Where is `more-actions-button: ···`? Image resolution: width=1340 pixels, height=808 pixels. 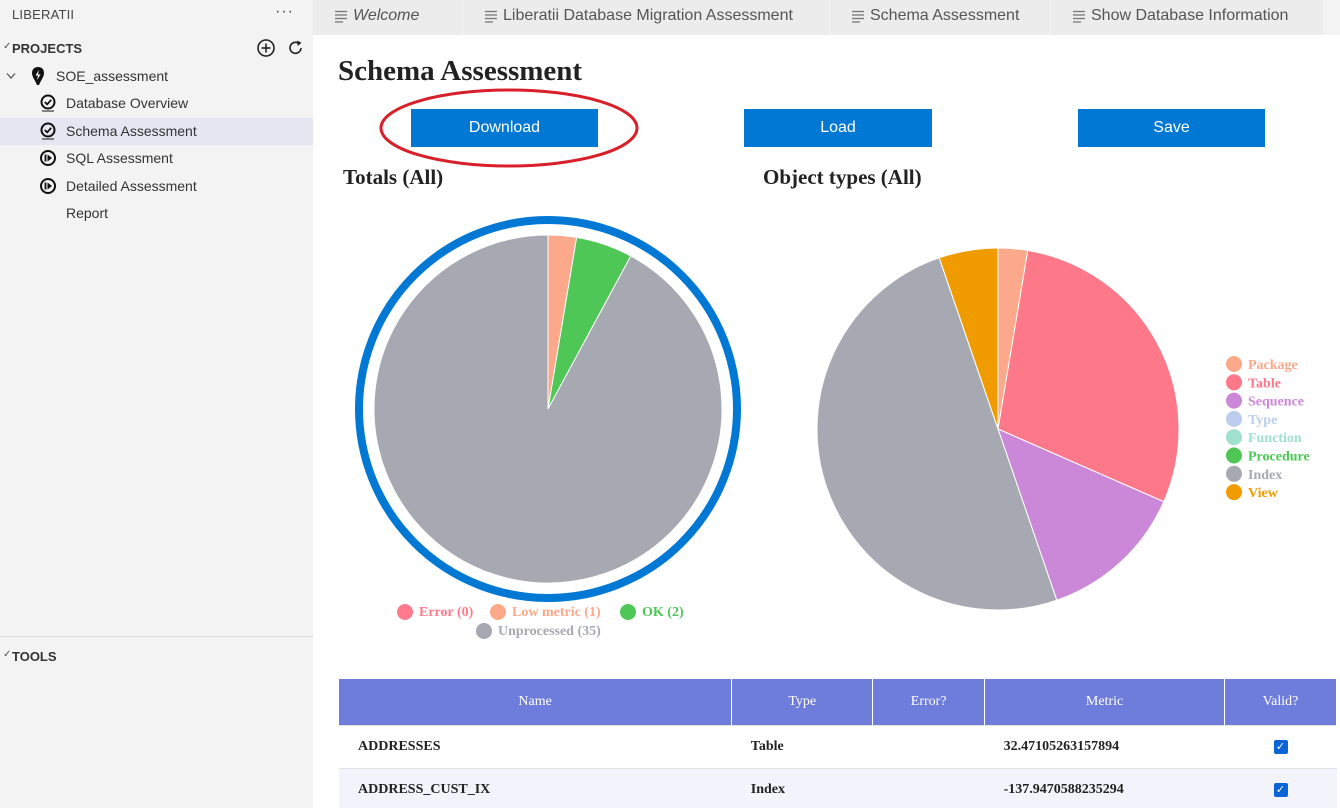
more-actions-button: ··· is located at coordinates (284, 12).